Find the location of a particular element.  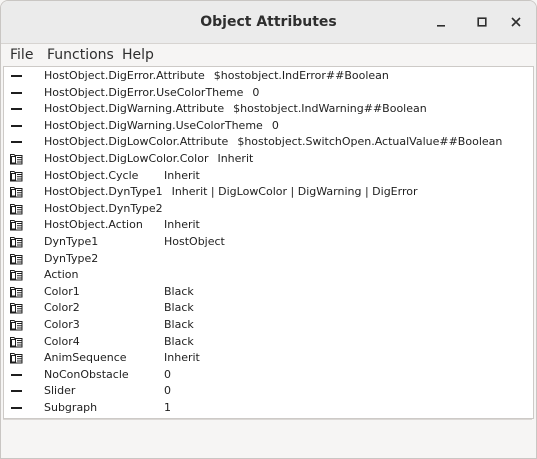

attribute-name: Subgraph is located at coordinates (71, 407).